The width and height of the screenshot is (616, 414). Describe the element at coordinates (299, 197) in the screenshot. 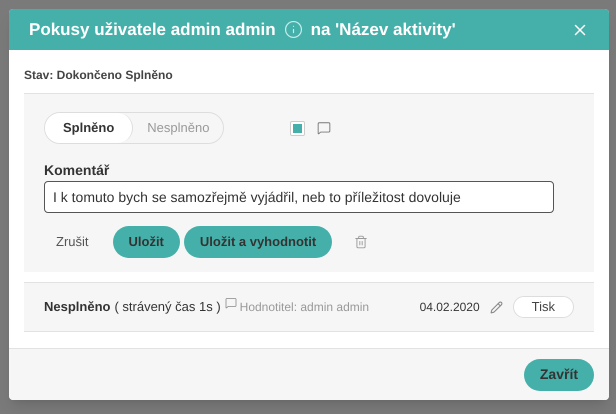

I see `comment-input: I k tomuto bych se samozřejmě vyjádřil, neb to příležitost dovoluje` at that location.